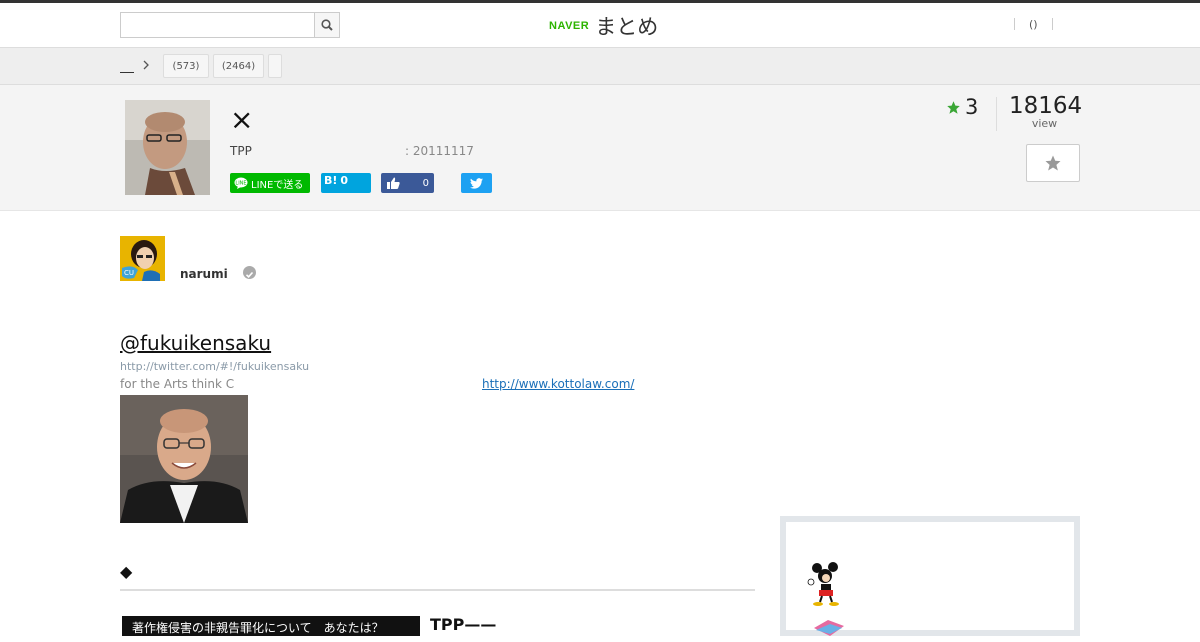 The height and width of the screenshot is (642, 1200). Describe the element at coordinates (439, 151) in the screenshot. I see `article-updated-date: : 20111117` at that location.